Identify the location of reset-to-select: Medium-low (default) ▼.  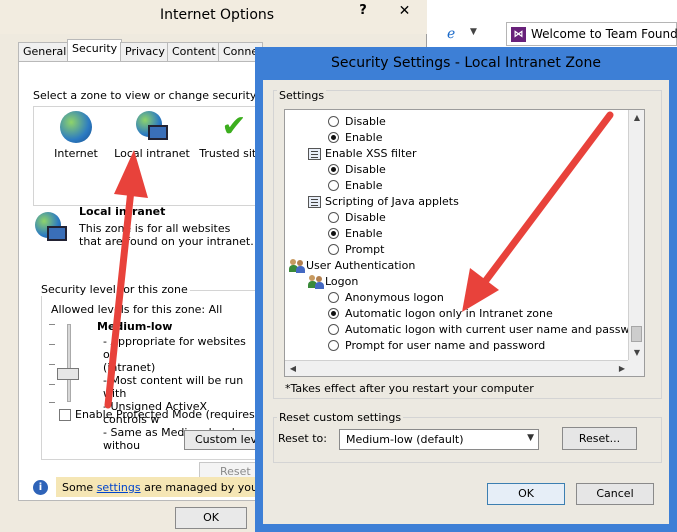
(439, 439).